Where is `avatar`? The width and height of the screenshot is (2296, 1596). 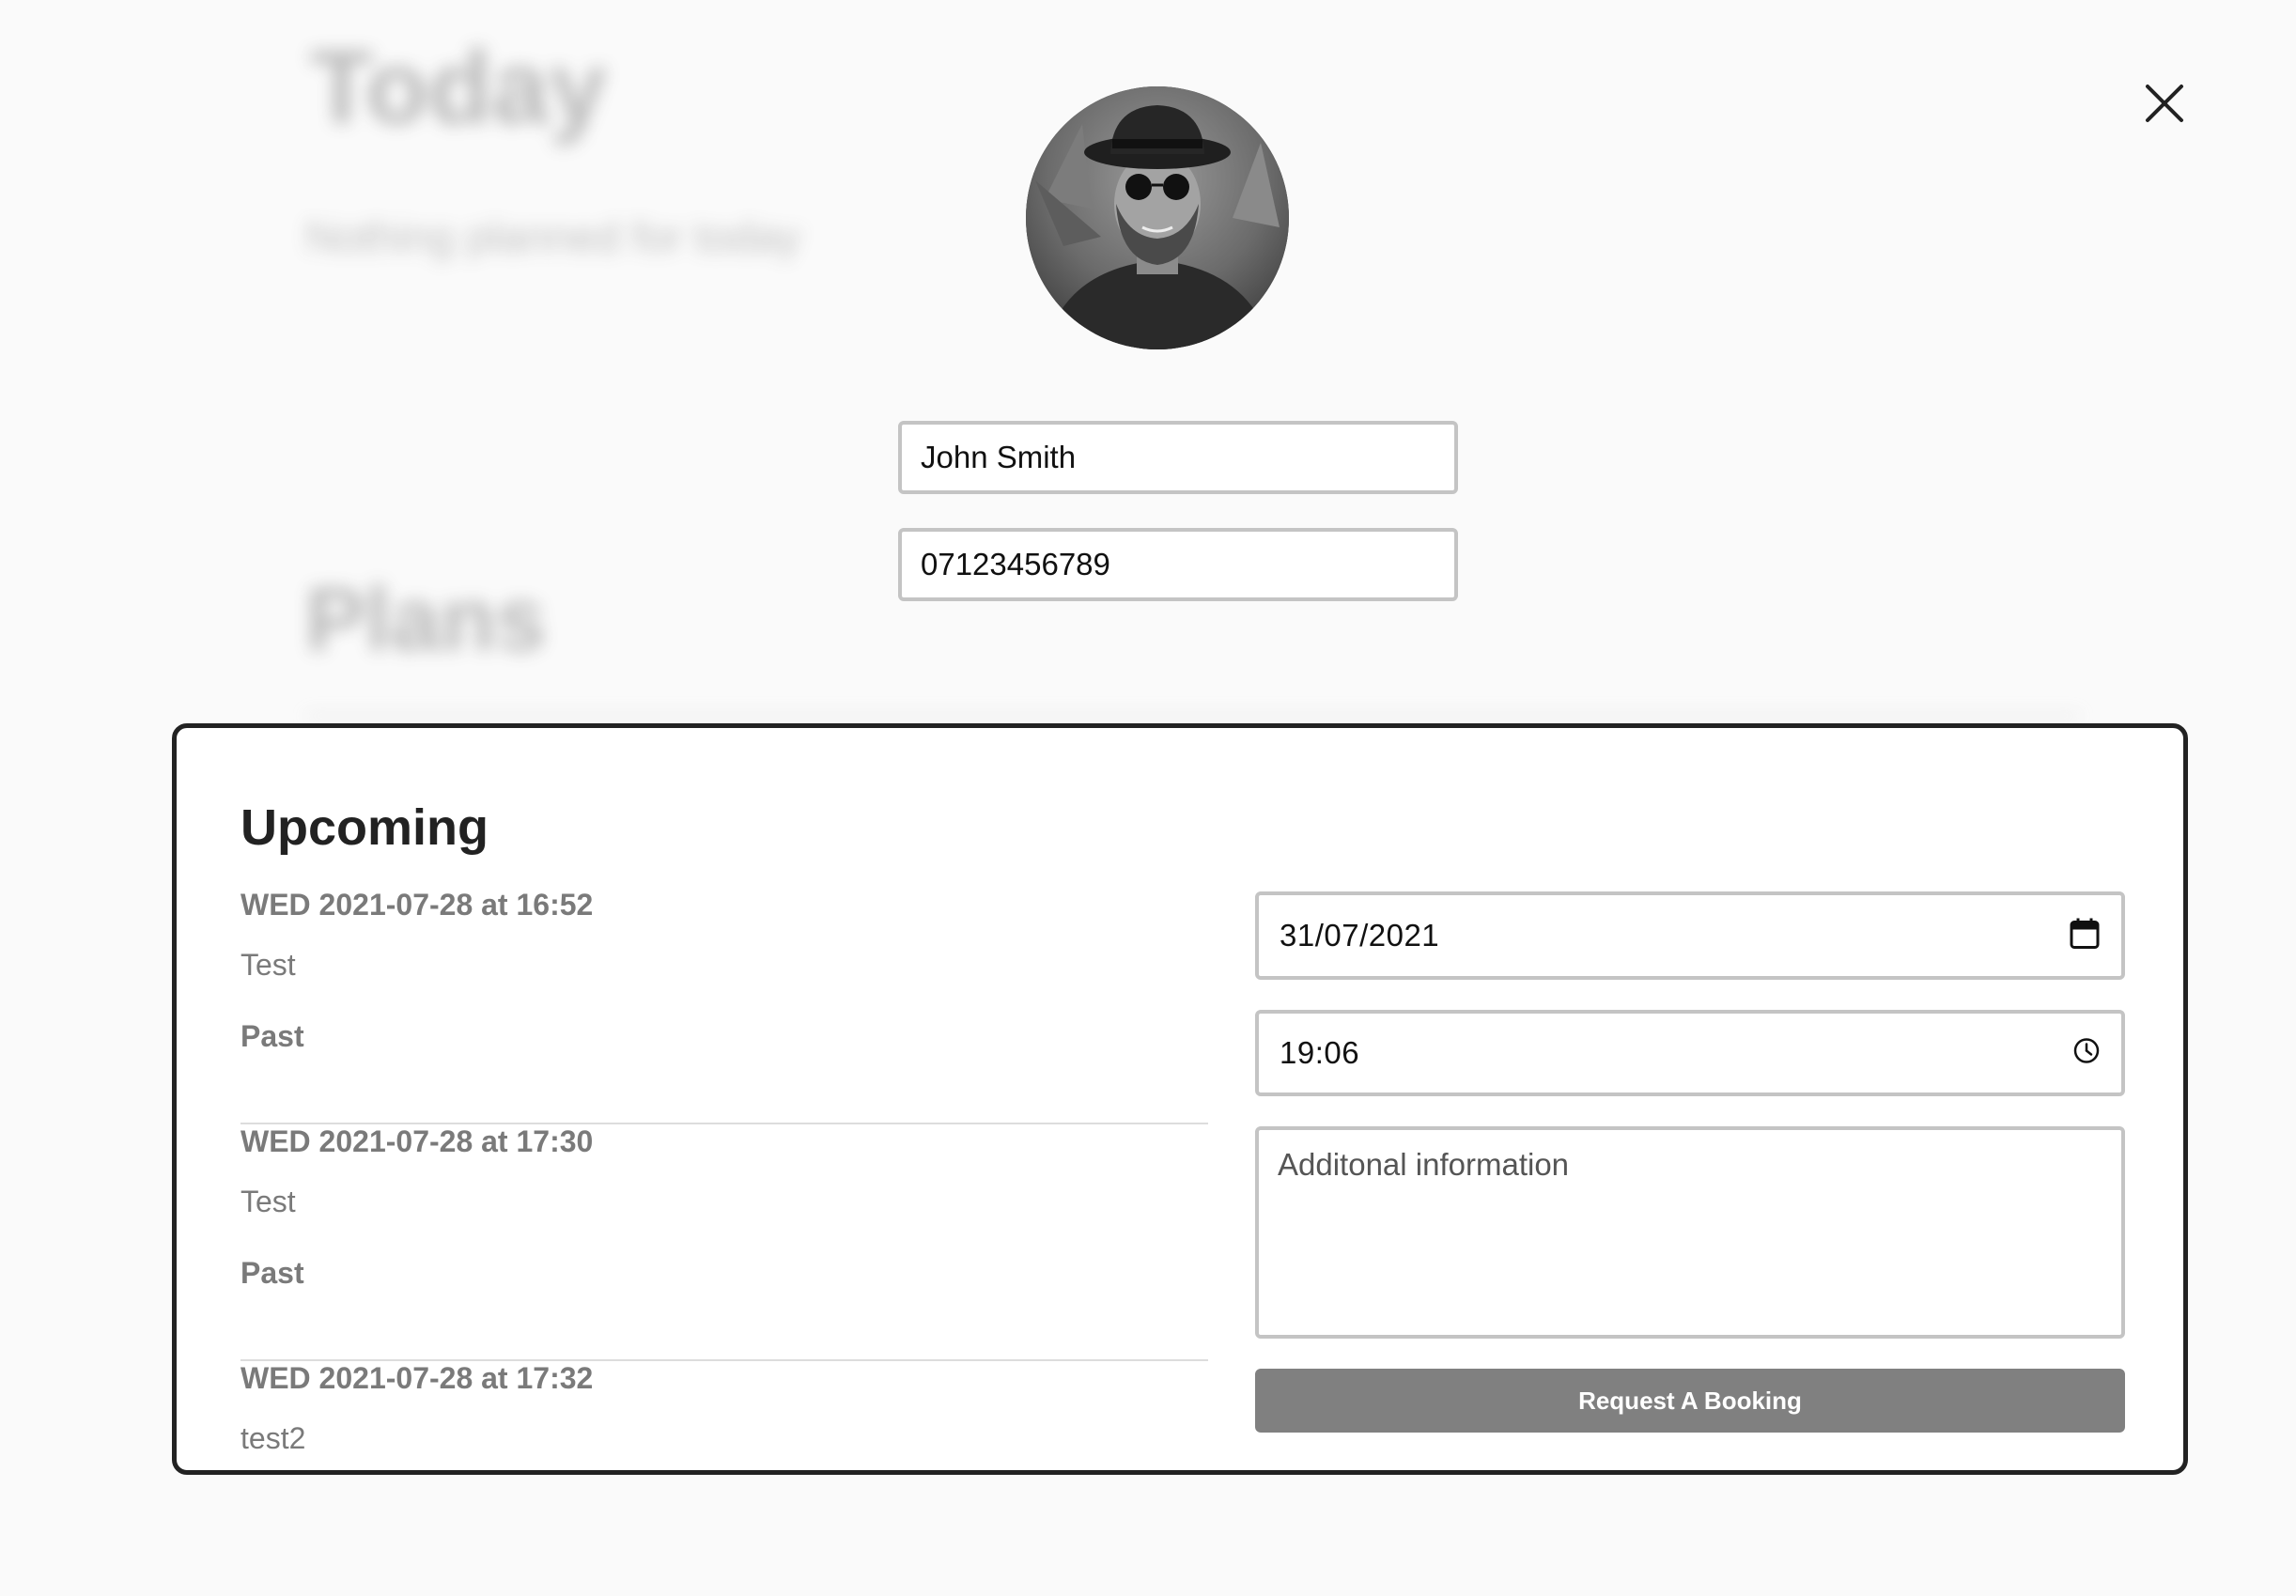 avatar is located at coordinates (1157, 217).